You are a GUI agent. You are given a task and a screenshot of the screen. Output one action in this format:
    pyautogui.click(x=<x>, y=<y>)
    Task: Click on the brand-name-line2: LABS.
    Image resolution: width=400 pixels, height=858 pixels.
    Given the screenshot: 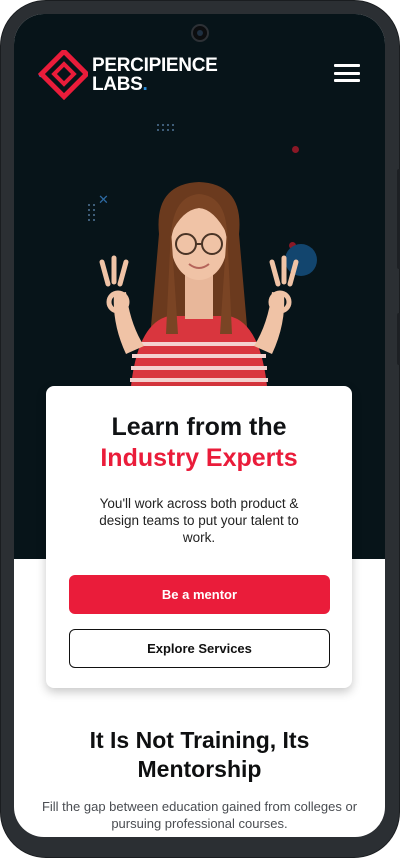 What is the action you would take?
    pyautogui.click(x=155, y=84)
    